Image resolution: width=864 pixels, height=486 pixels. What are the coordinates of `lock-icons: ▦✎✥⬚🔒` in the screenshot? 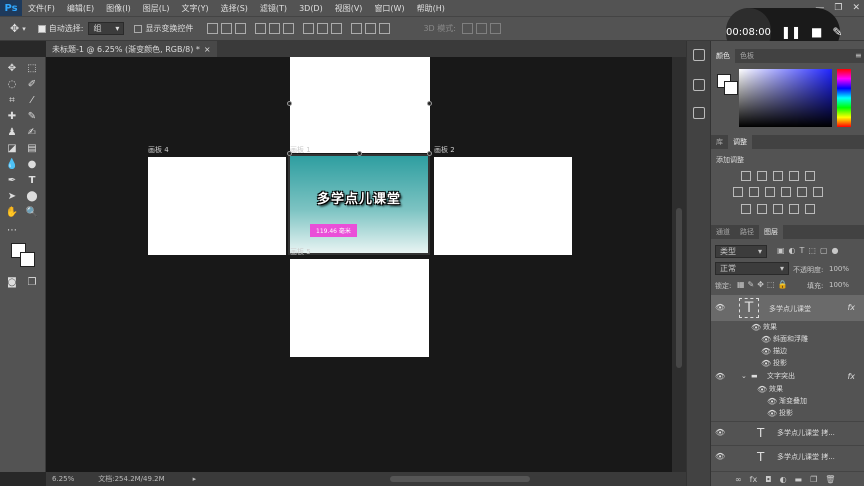 It's located at (763, 284).